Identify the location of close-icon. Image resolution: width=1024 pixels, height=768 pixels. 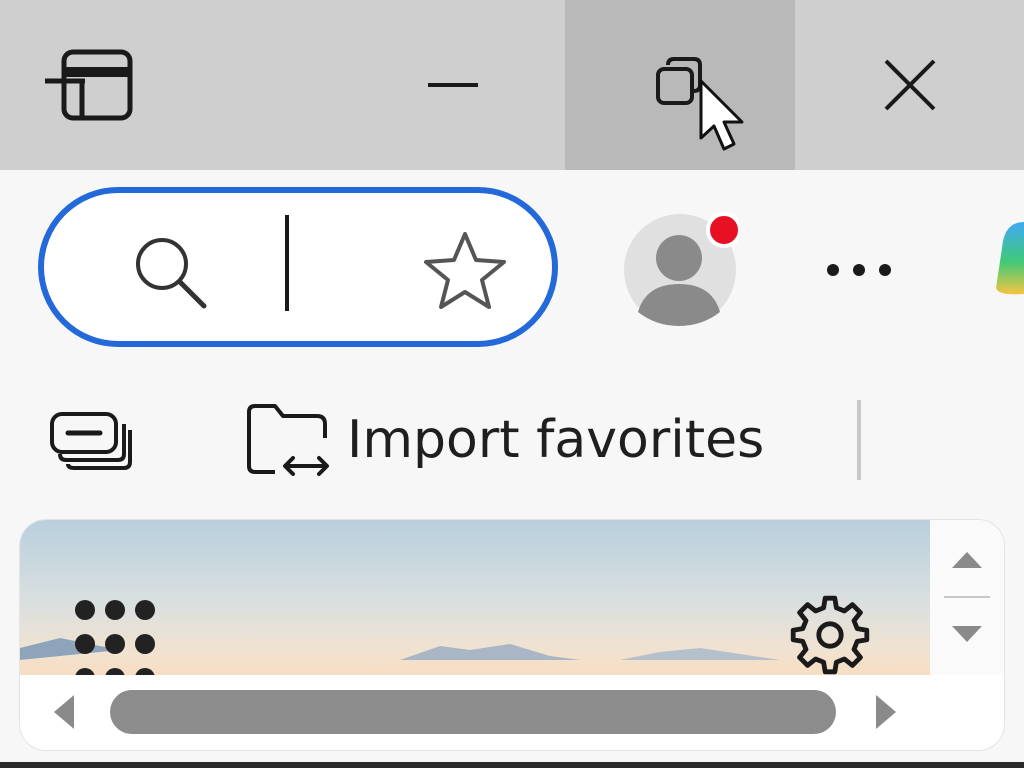
(909, 85).